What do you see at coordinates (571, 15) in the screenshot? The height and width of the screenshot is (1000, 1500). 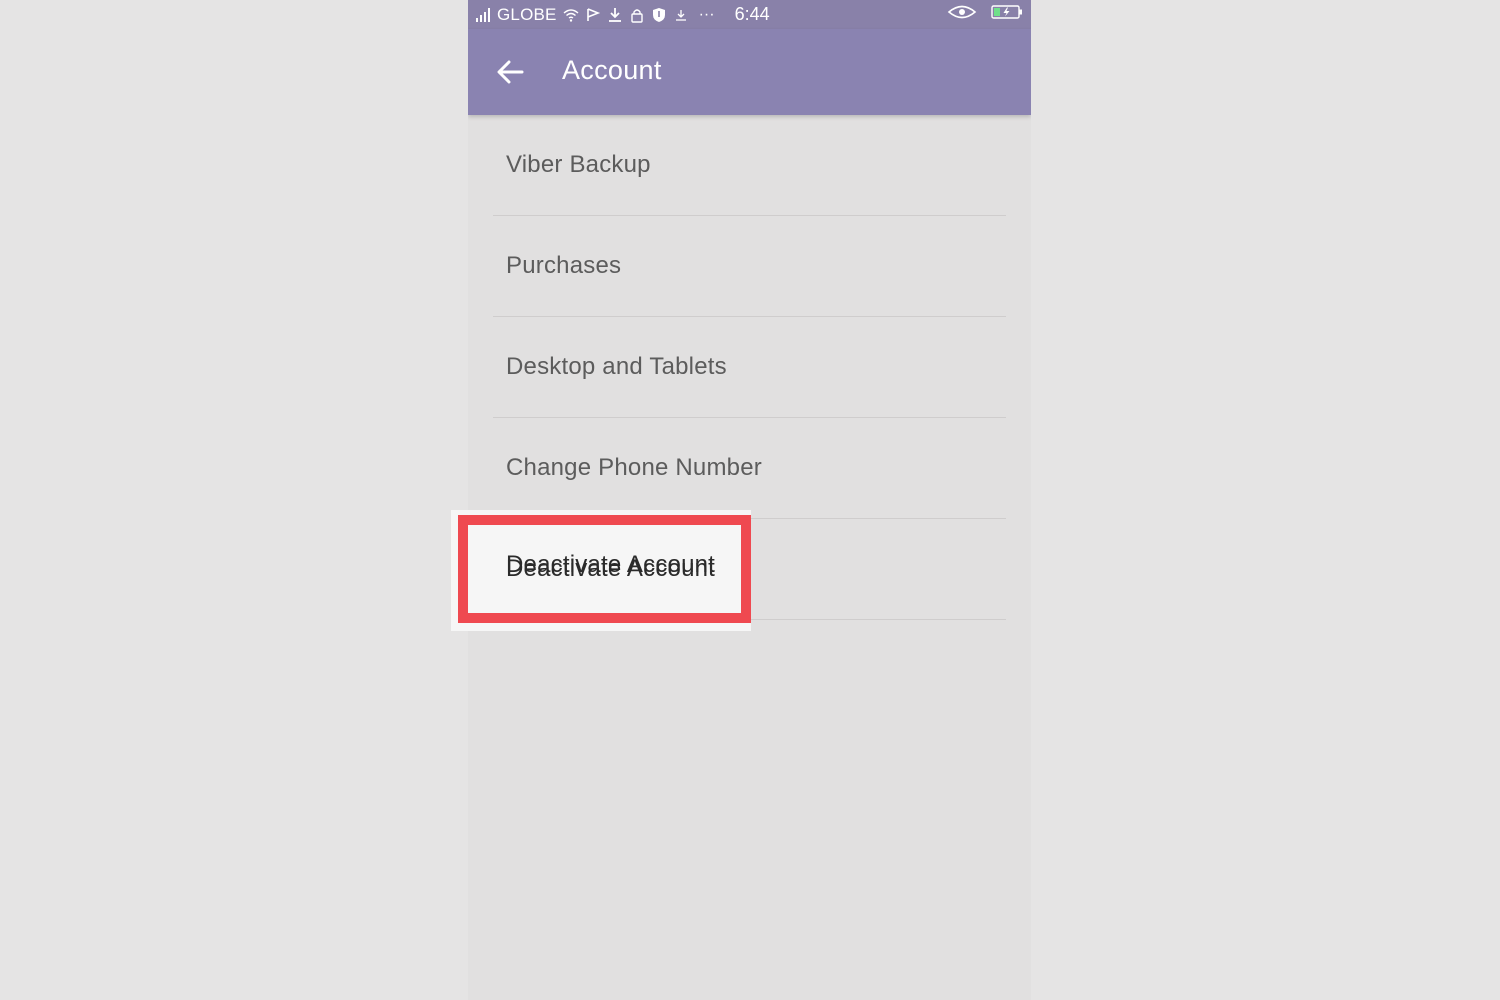 I see `wifi-icon` at bounding box center [571, 15].